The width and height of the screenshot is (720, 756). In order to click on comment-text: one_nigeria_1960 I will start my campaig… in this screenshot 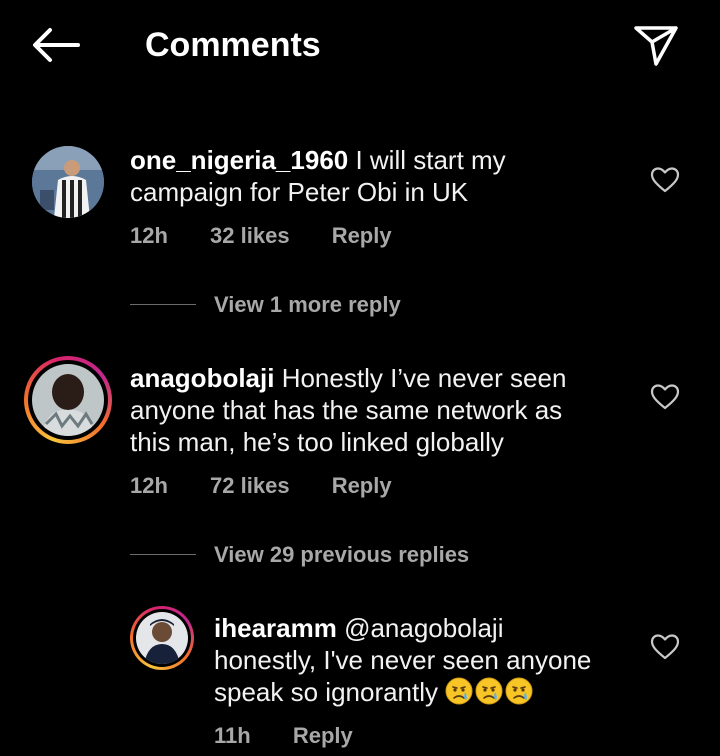, I will do `click(318, 176)`.